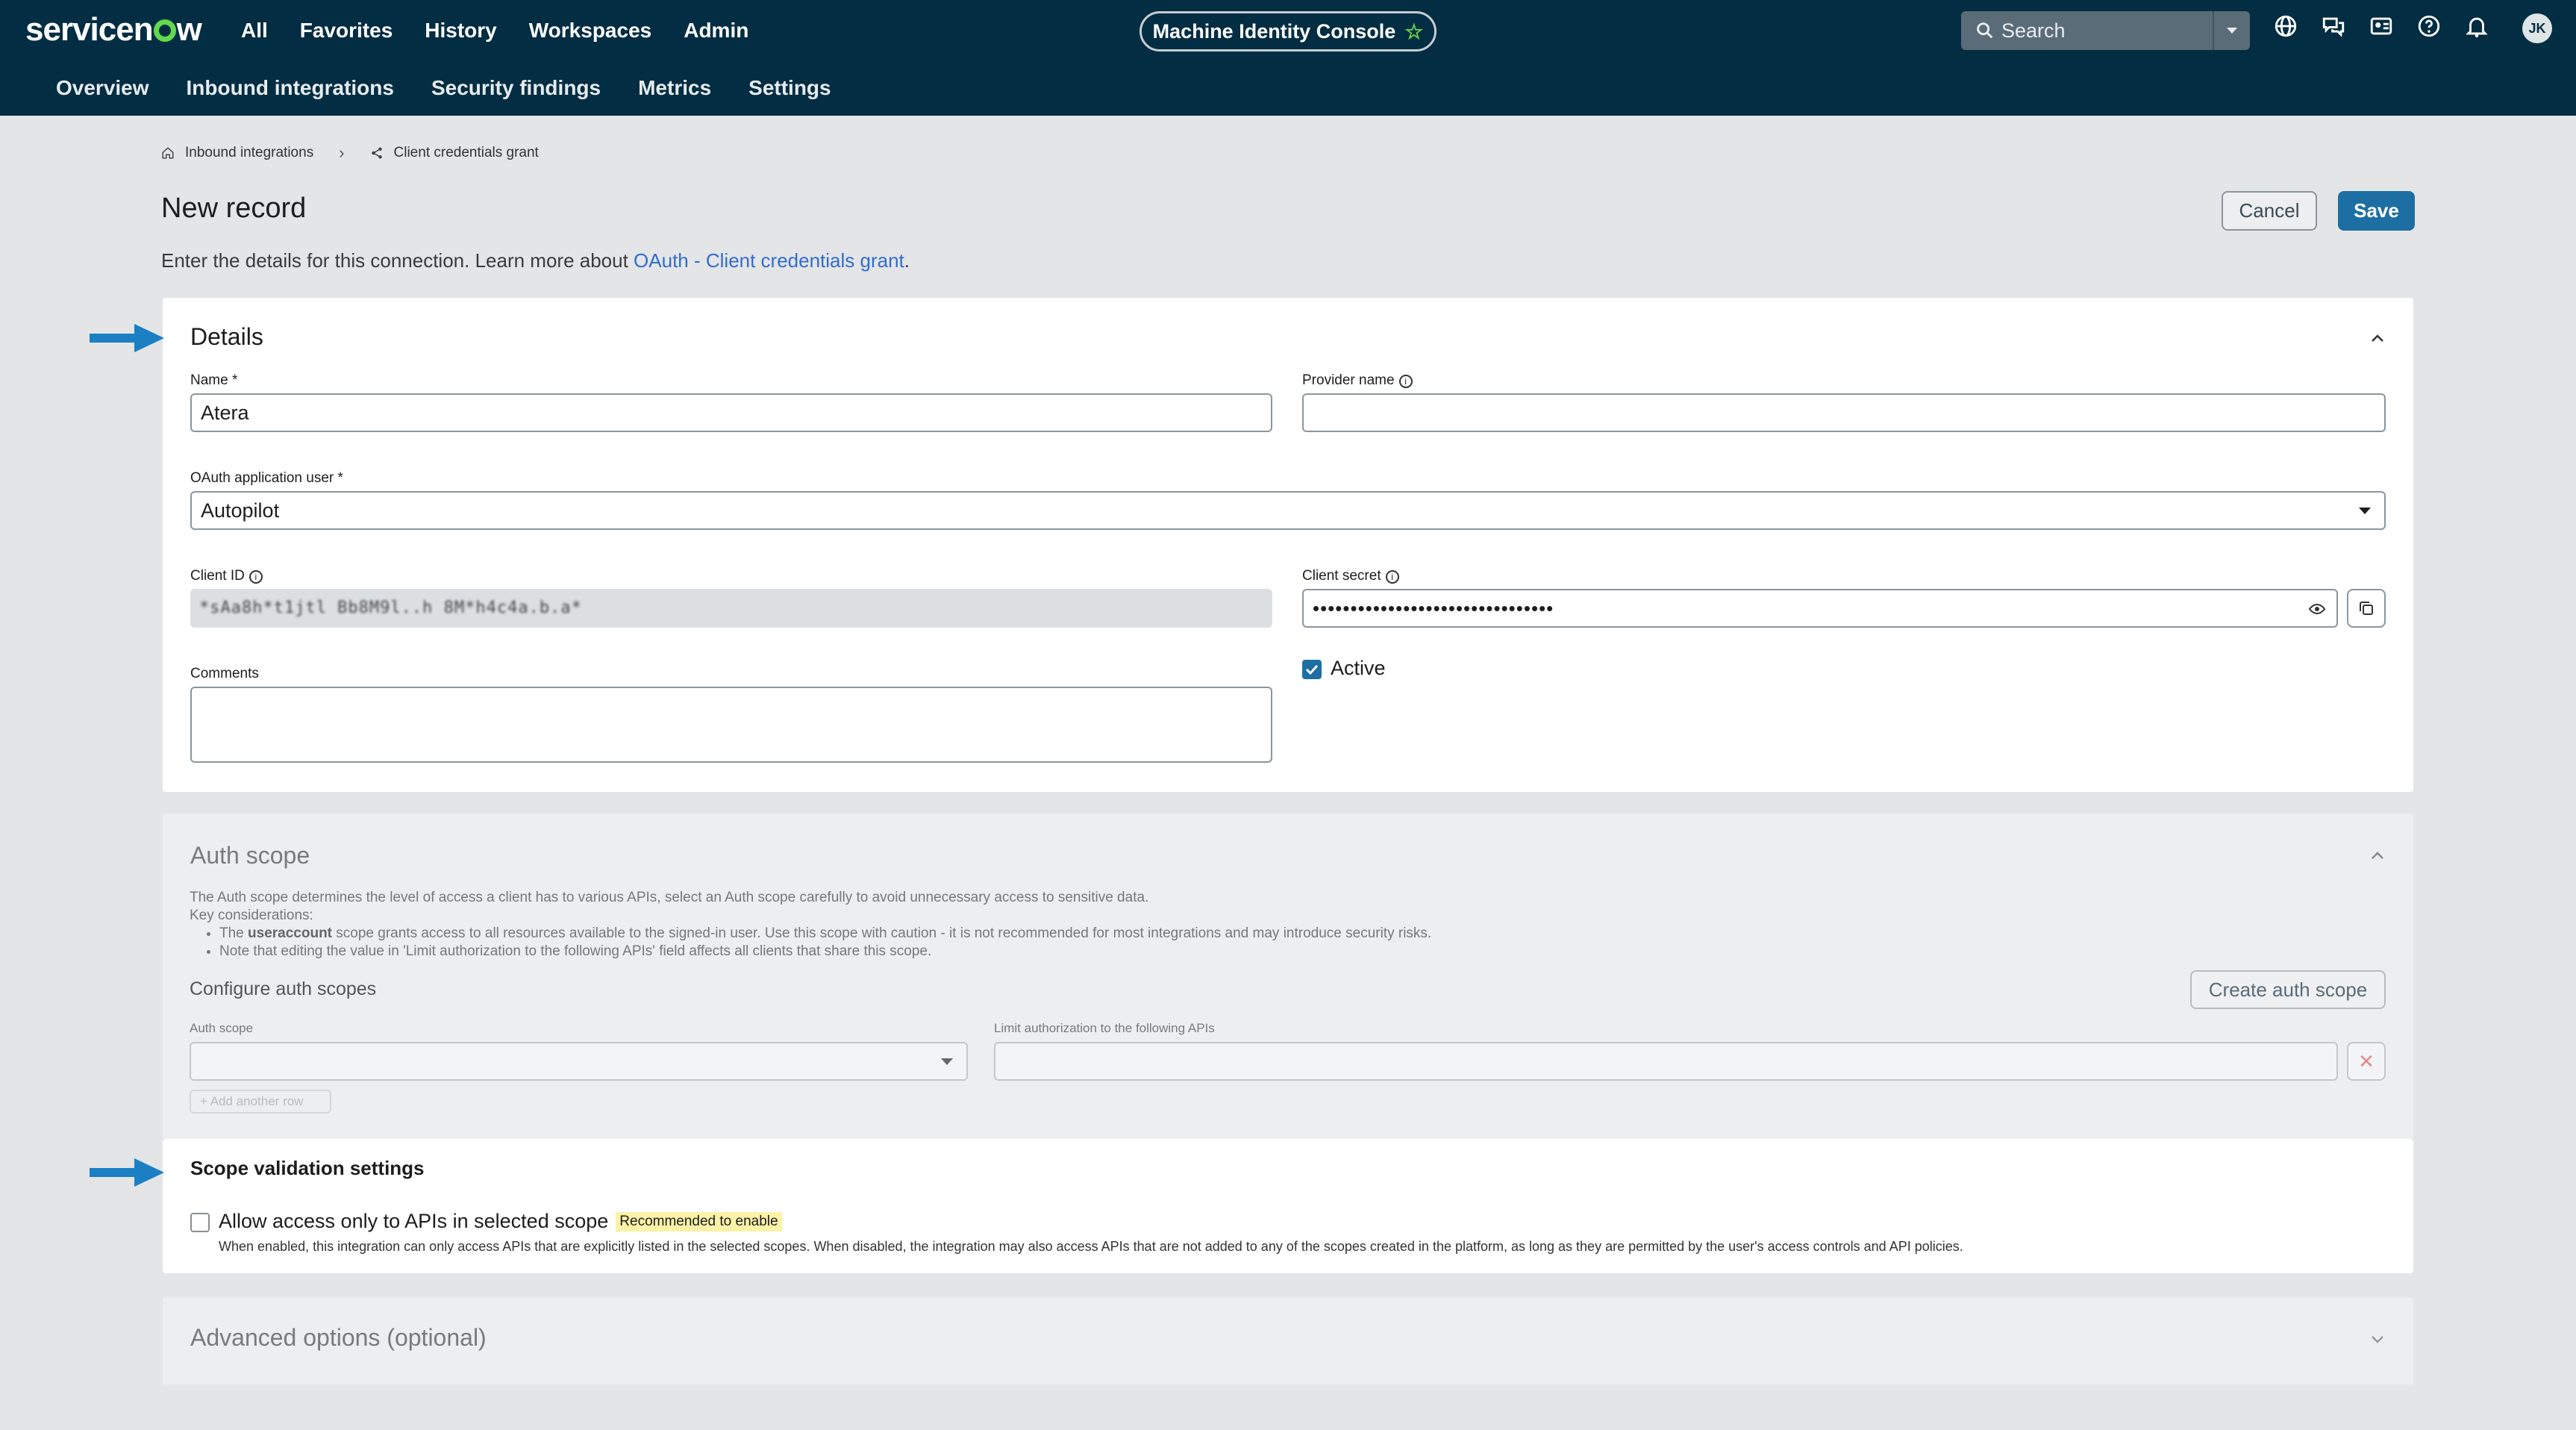  Describe the element at coordinates (590, 31) in the screenshot. I see `nav-workspaces: Workspaces` at that location.